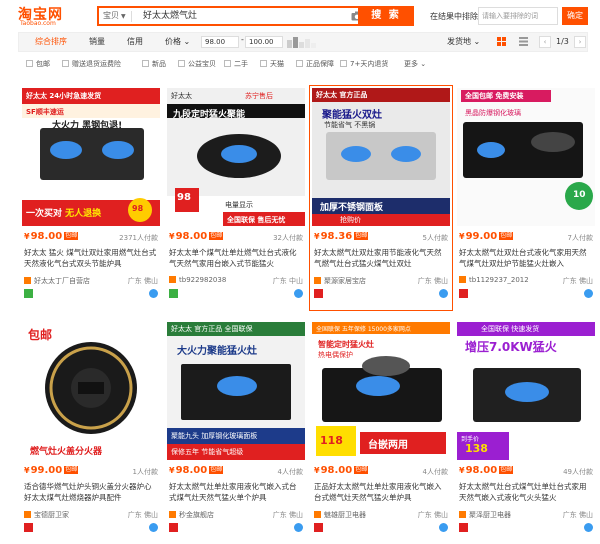 The image size is (600, 544). What do you see at coordinates (350, 220) in the screenshot?
I see `footer-text: 抢购价` at bounding box center [350, 220].